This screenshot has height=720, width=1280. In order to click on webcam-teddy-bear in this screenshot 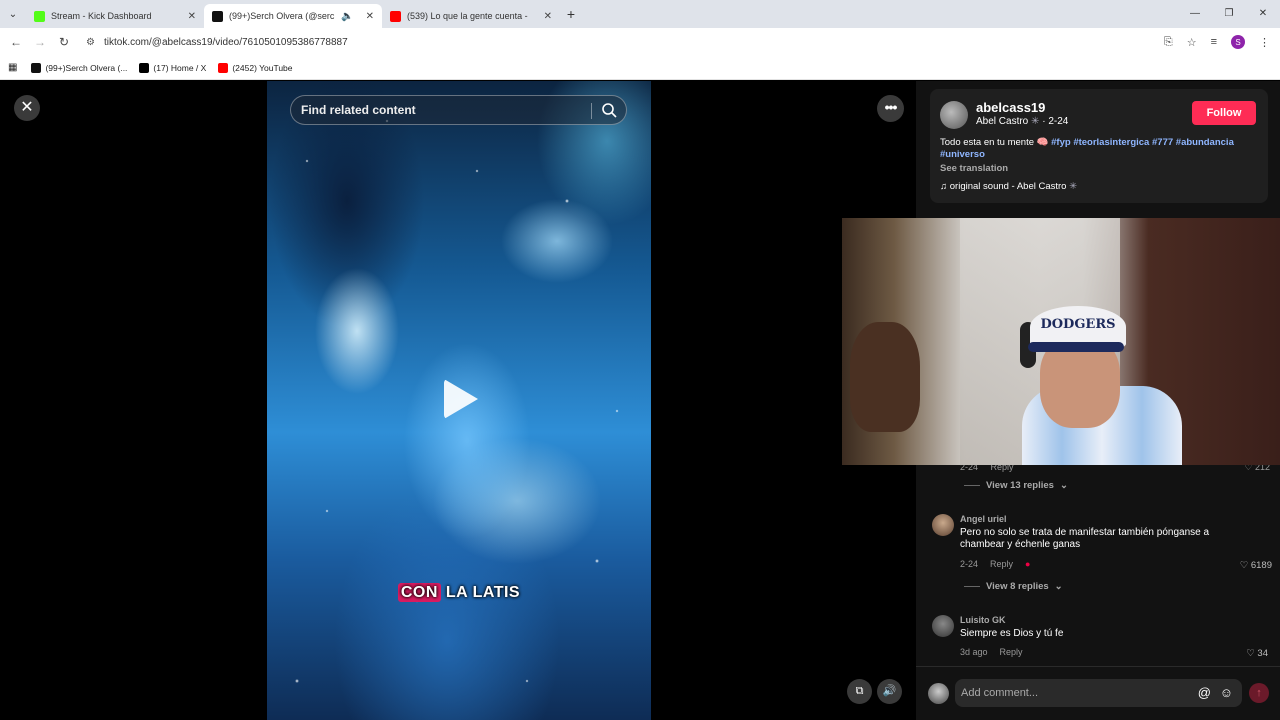, I will do `click(885, 377)`.